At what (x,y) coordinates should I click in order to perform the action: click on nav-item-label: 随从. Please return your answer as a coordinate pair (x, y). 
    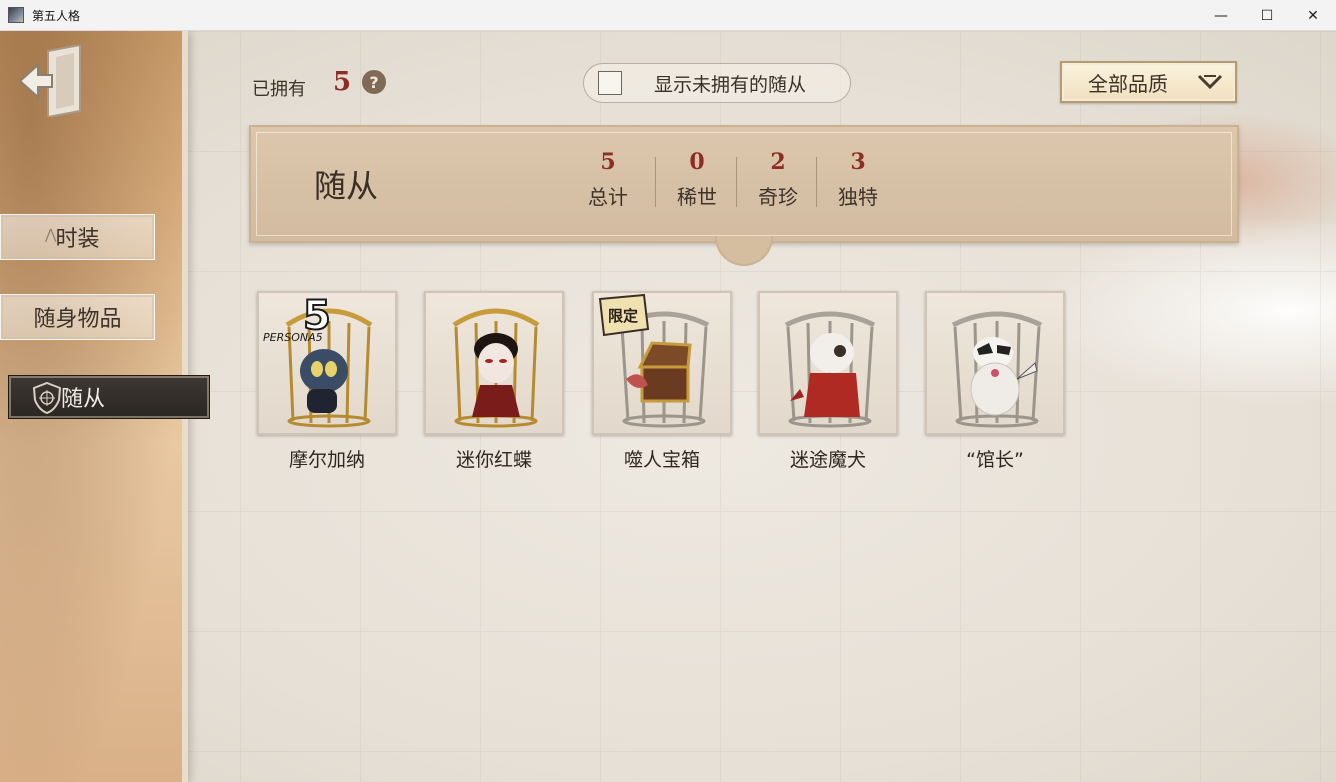
    Looking at the image, I should click on (83, 399).